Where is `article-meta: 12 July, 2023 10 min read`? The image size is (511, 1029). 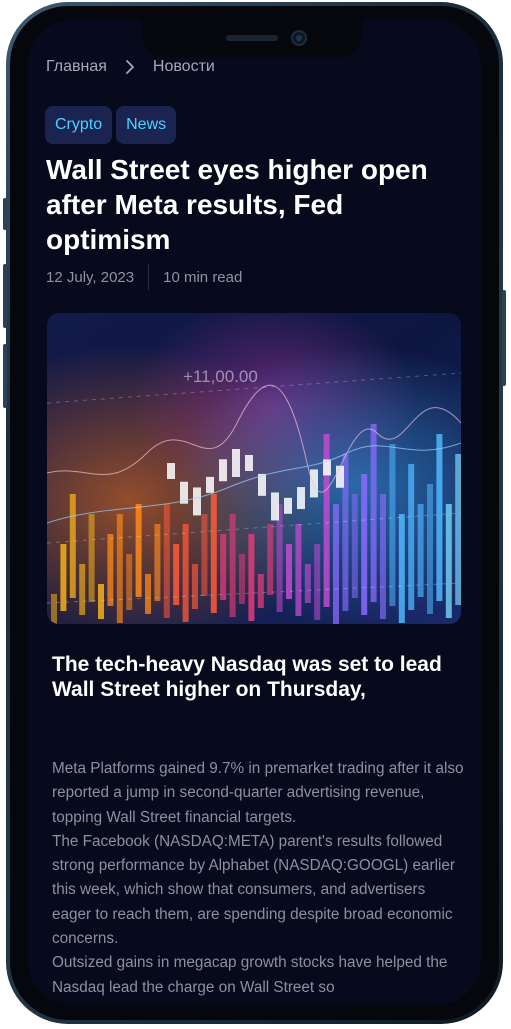 article-meta: 12 July, 2023 10 min read is located at coordinates (144, 277).